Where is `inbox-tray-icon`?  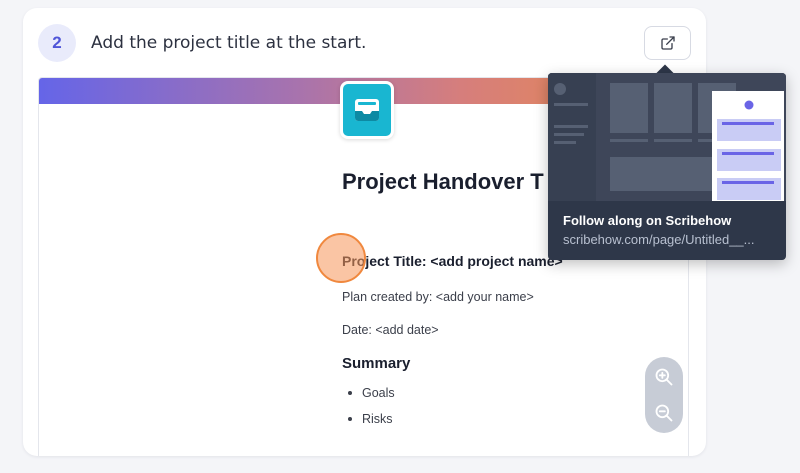
inbox-tray-icon is located at coordinates (367, 110).